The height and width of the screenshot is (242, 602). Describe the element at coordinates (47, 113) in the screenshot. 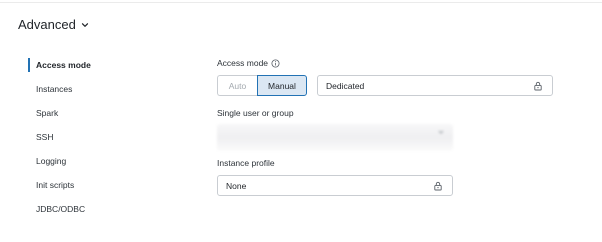

I see `sidebar-item-label: Spark` at that location.